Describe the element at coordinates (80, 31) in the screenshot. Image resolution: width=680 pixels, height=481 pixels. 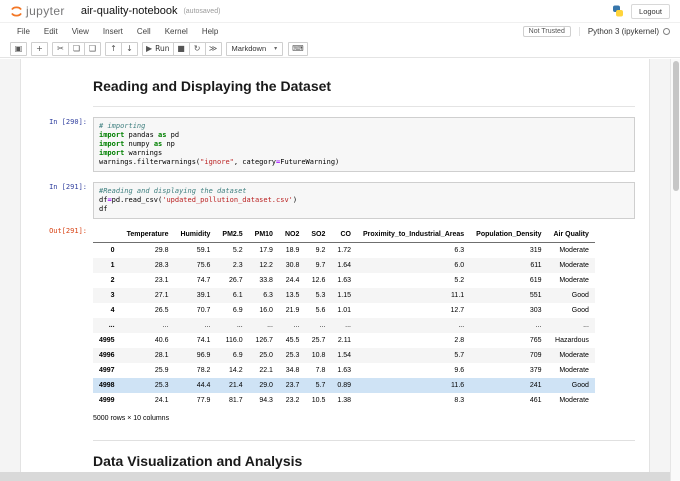
I see `menu-view: View` at that location.